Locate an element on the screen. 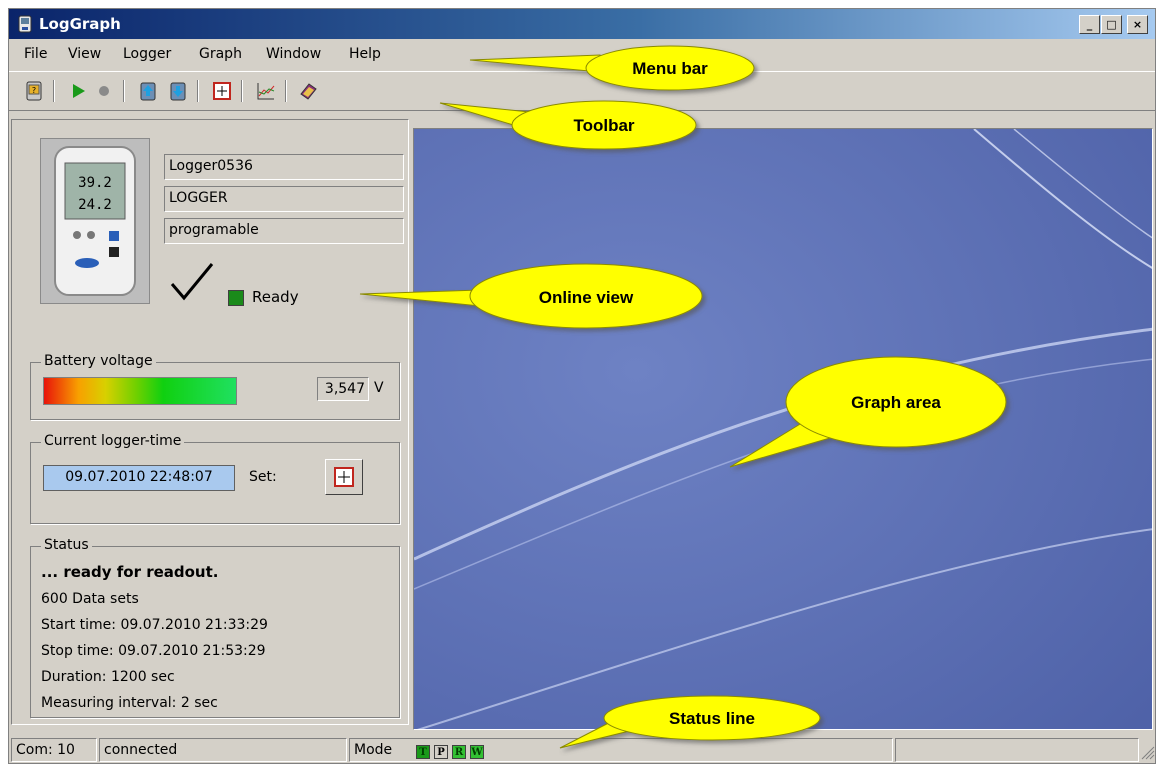  callout-status-line-label: Status line is located at coordinates (712, 718).